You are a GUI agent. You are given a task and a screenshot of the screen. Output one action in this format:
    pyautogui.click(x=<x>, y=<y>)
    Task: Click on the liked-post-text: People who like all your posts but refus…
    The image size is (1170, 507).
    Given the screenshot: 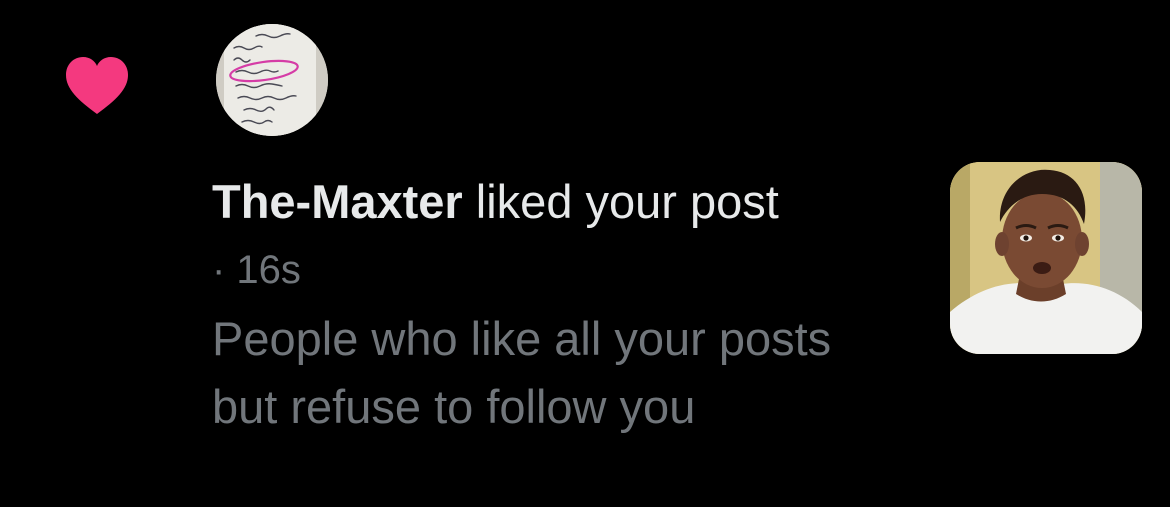 What is the action you would take?
    pyautogui.click(x=532, y=373)
    